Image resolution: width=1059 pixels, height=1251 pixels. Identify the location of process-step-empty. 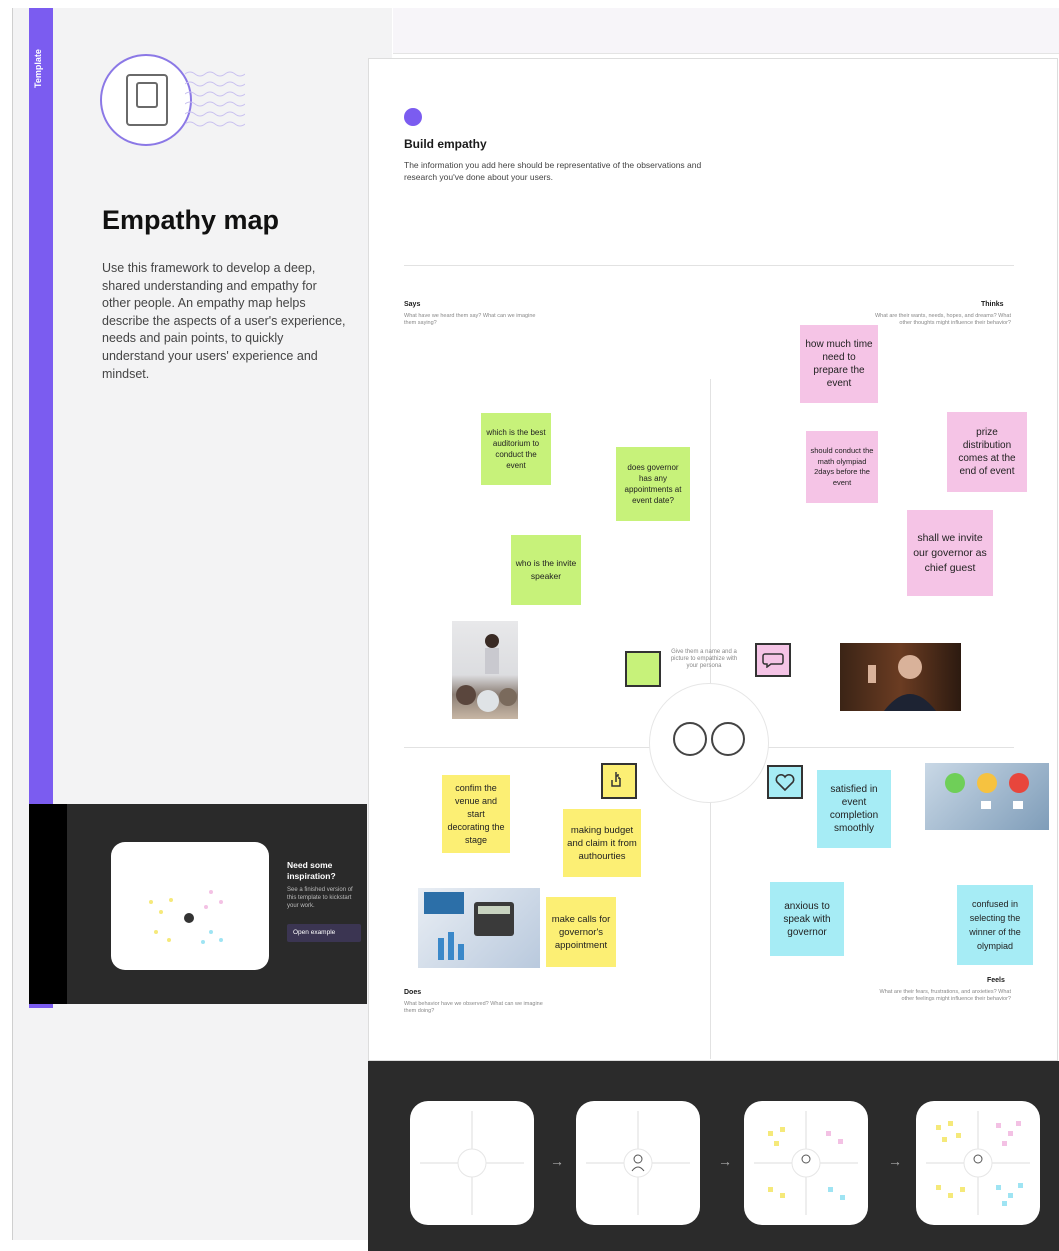
(472, 1163).